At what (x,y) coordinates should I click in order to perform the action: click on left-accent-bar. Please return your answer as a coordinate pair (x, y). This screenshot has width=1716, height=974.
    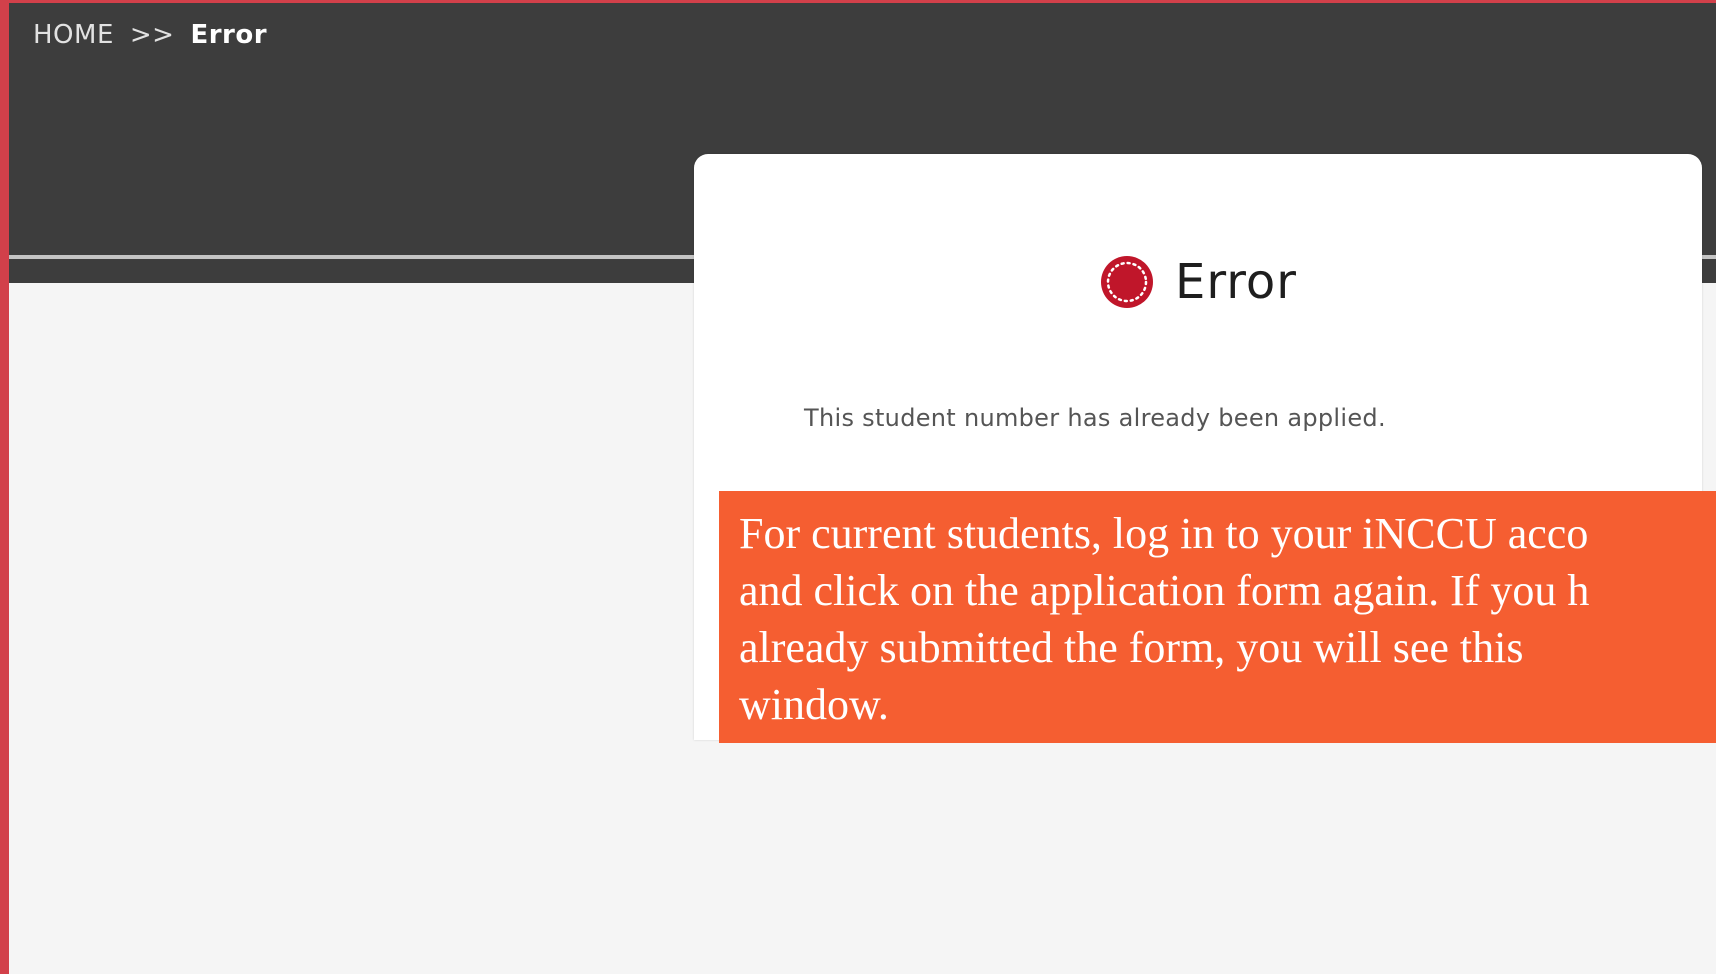
    Looking at the image, I should click on (4, 487).